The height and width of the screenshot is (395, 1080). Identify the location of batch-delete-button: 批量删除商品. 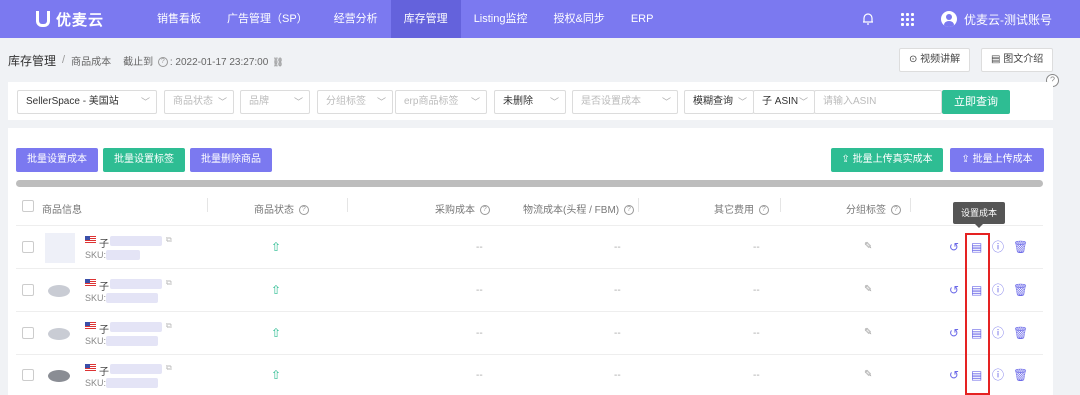
(231, 160).